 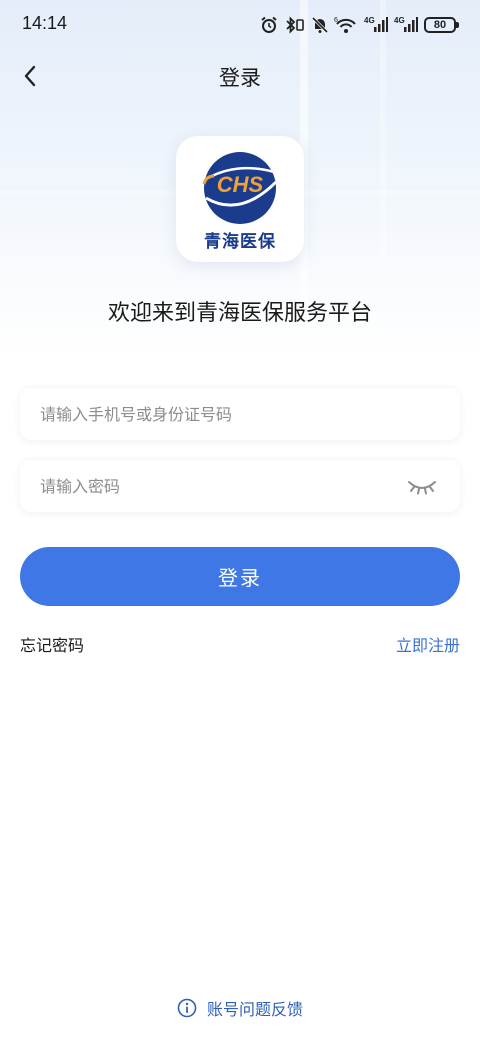 What do you see at coordinates (239, 313) in the screenshot?
I see `welcome-text: 欢迎来到青海医保服务平台` at bounding box center [239, 313].